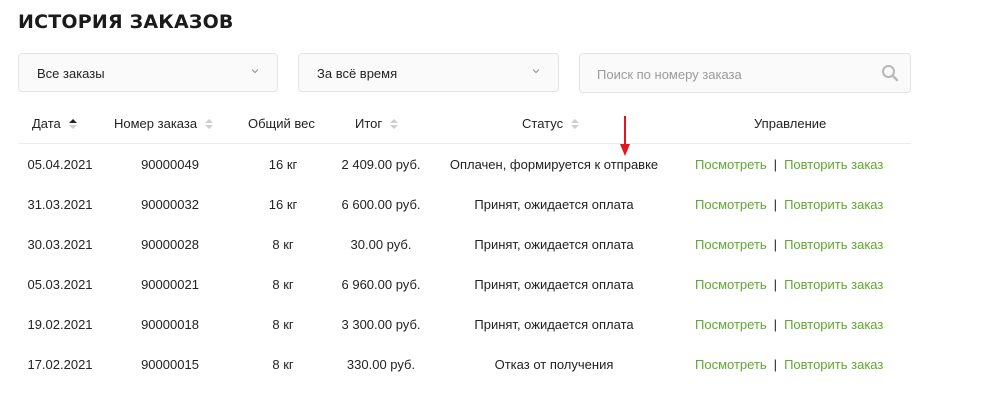  Describe the element at coordinates (543, 123) in the screenshot. I see `column-header-label: Статус` at that location.